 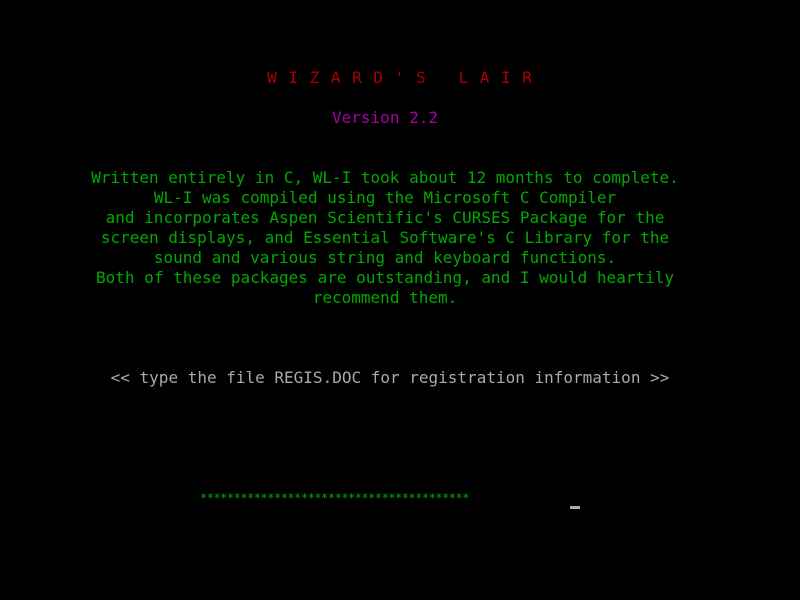 What do you see at coordinates (334, 498) in the screenshot?
I see `loading-progress-bar: ****************************************` at bounding box center [334, 498].